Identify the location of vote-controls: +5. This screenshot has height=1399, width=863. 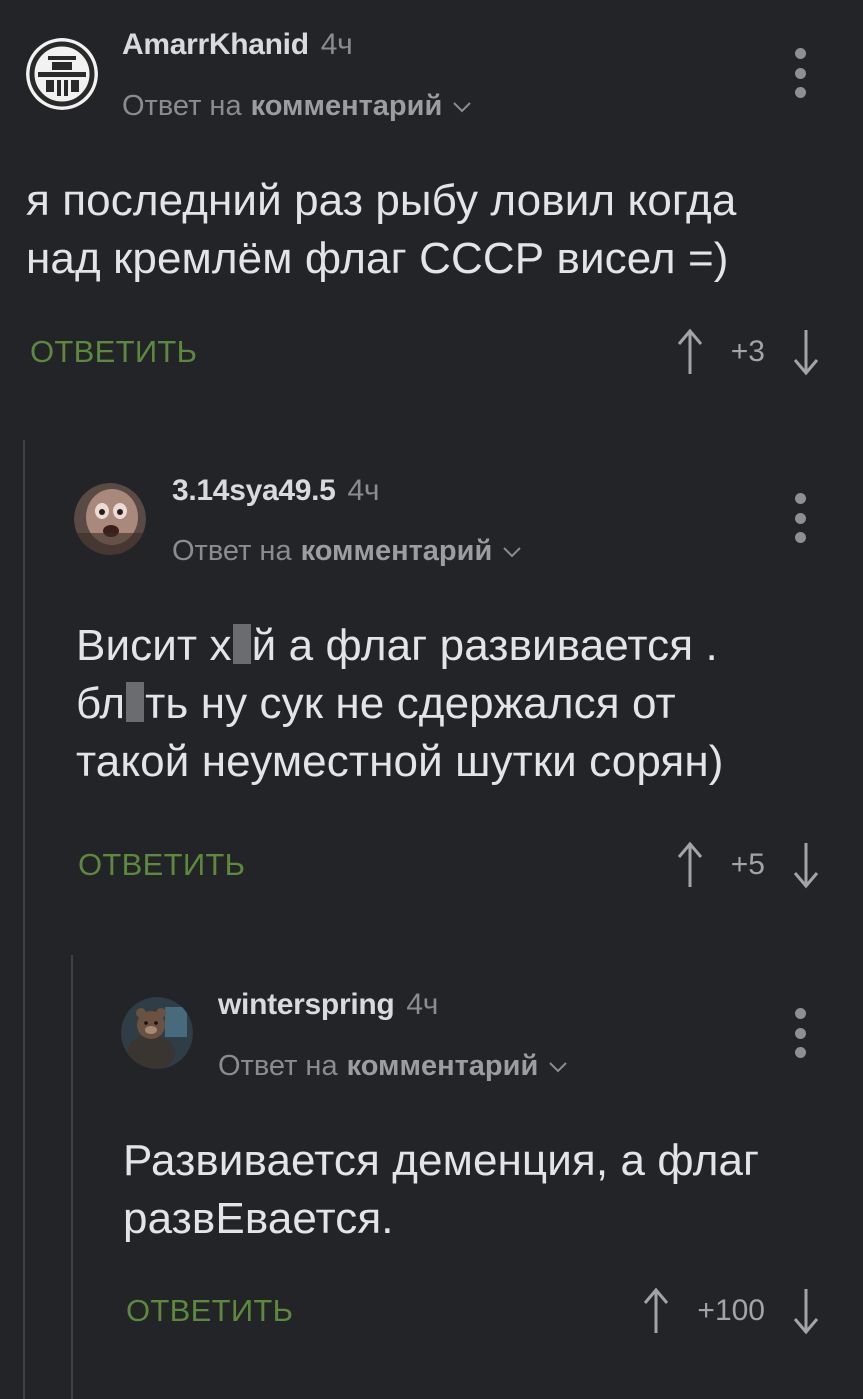
(748, 865).